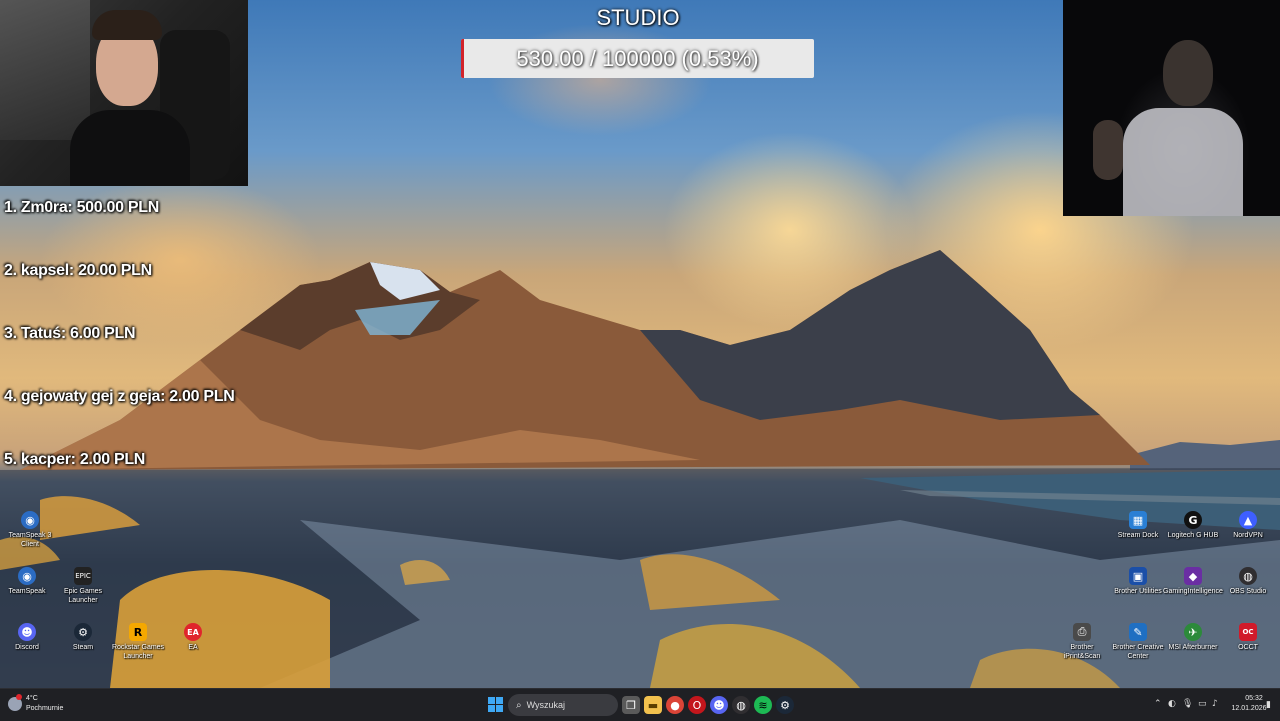  I want to click on opera-icon: O, so click(697, 705).